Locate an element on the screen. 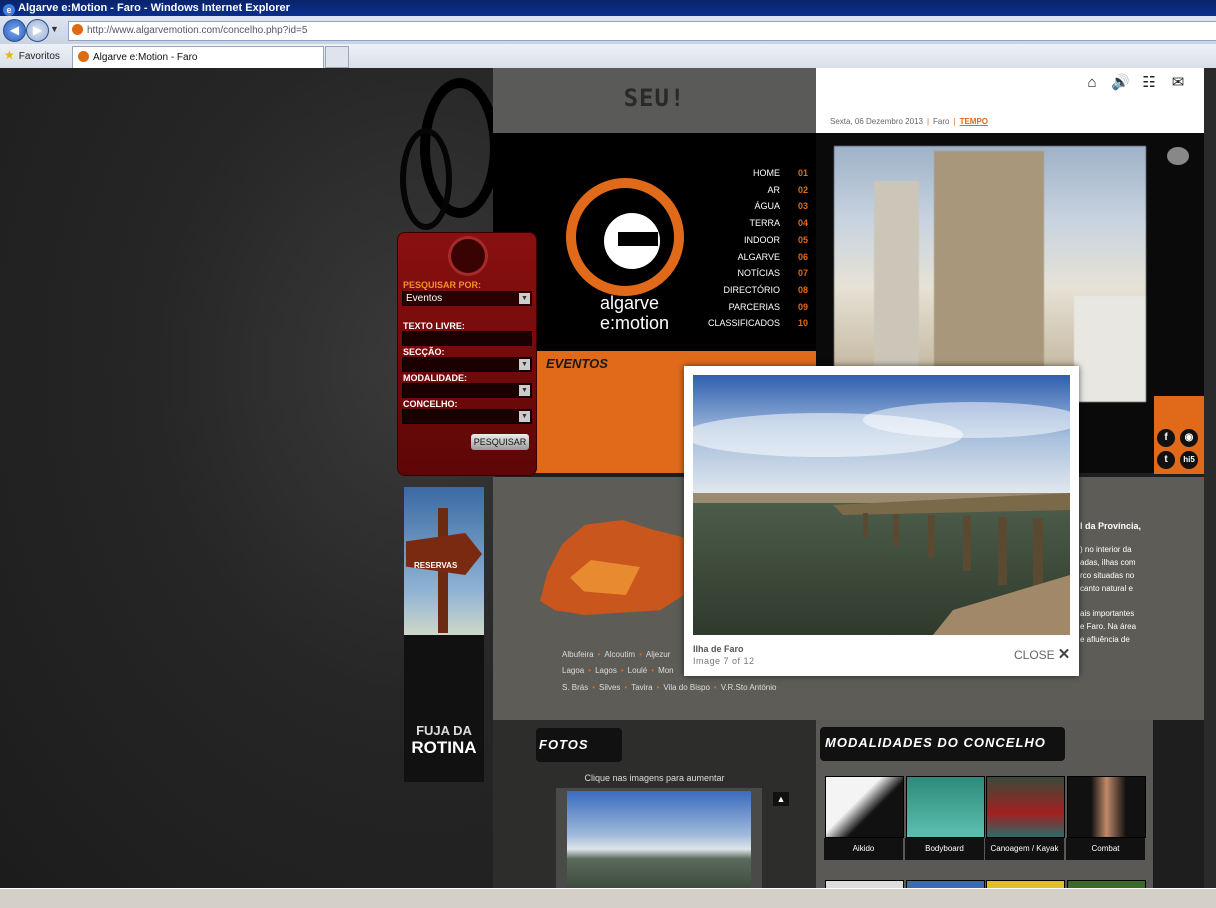 This screenshot has width=1216, height=908. menu-item-label: INDOOR is located at coordinates (762, 239).